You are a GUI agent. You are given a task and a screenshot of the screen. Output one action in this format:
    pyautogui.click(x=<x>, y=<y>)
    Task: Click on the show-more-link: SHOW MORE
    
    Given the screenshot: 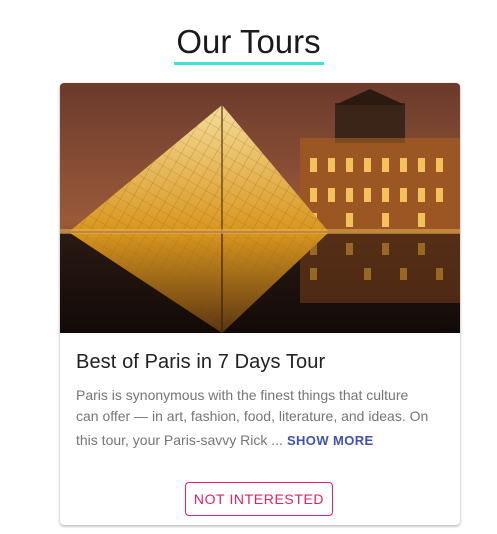 What is the action you would take?
    pyautogui.click(x=330, y=440)
    